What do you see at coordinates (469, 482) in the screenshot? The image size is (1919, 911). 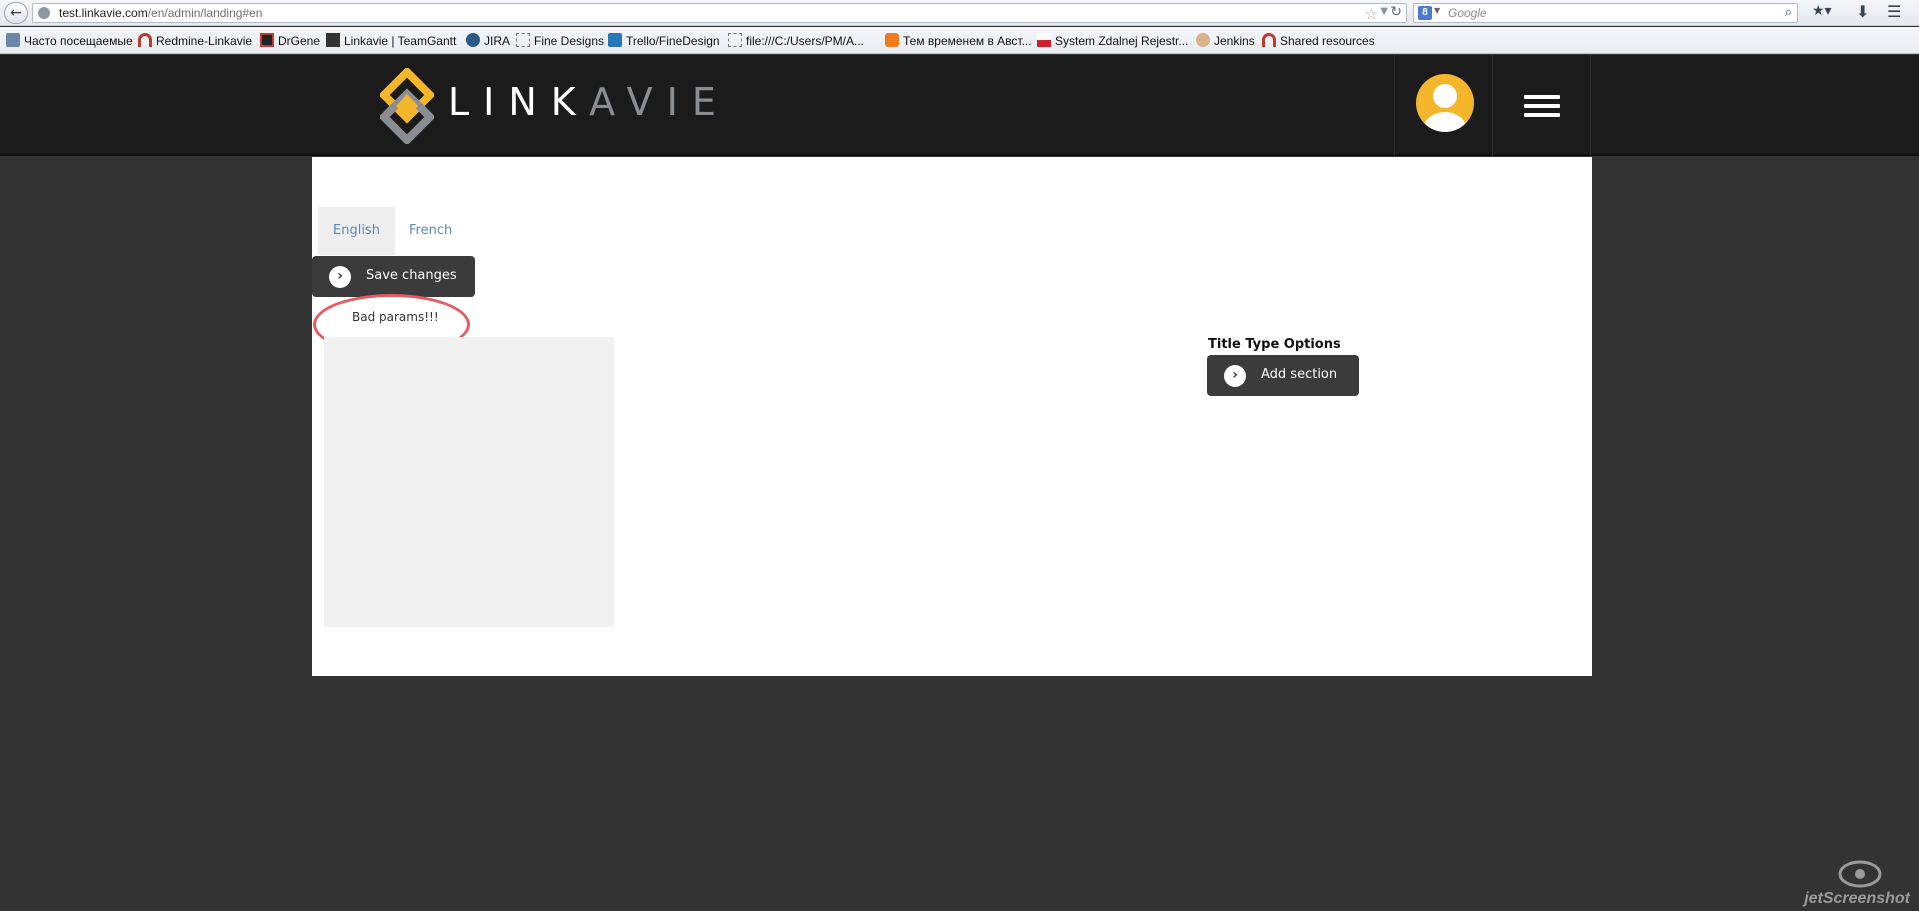 I see `image-placeholder` at bounding box center [469, 482].